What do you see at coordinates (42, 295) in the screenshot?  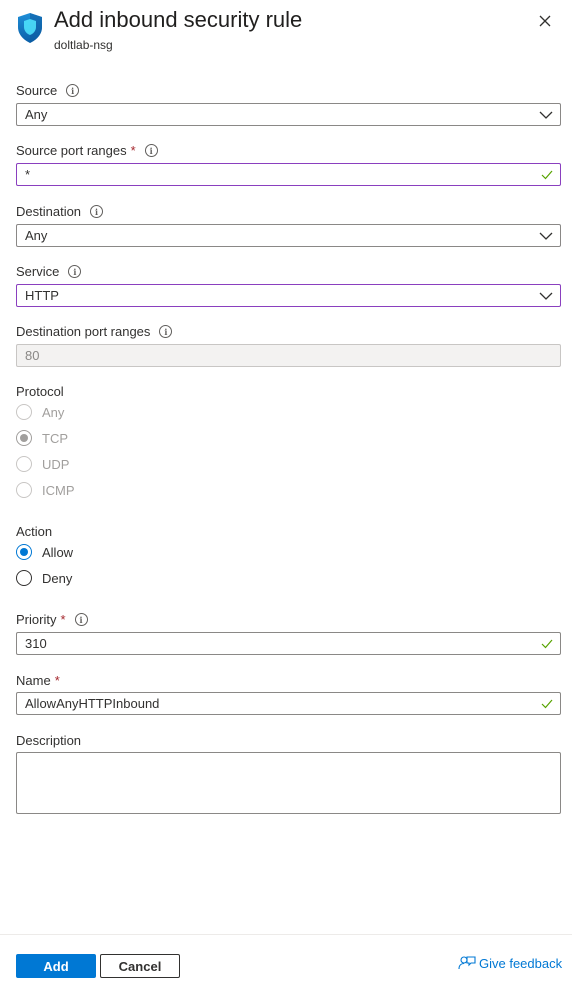 I see `service-value: HTTP` at bounding box center [42, 295].